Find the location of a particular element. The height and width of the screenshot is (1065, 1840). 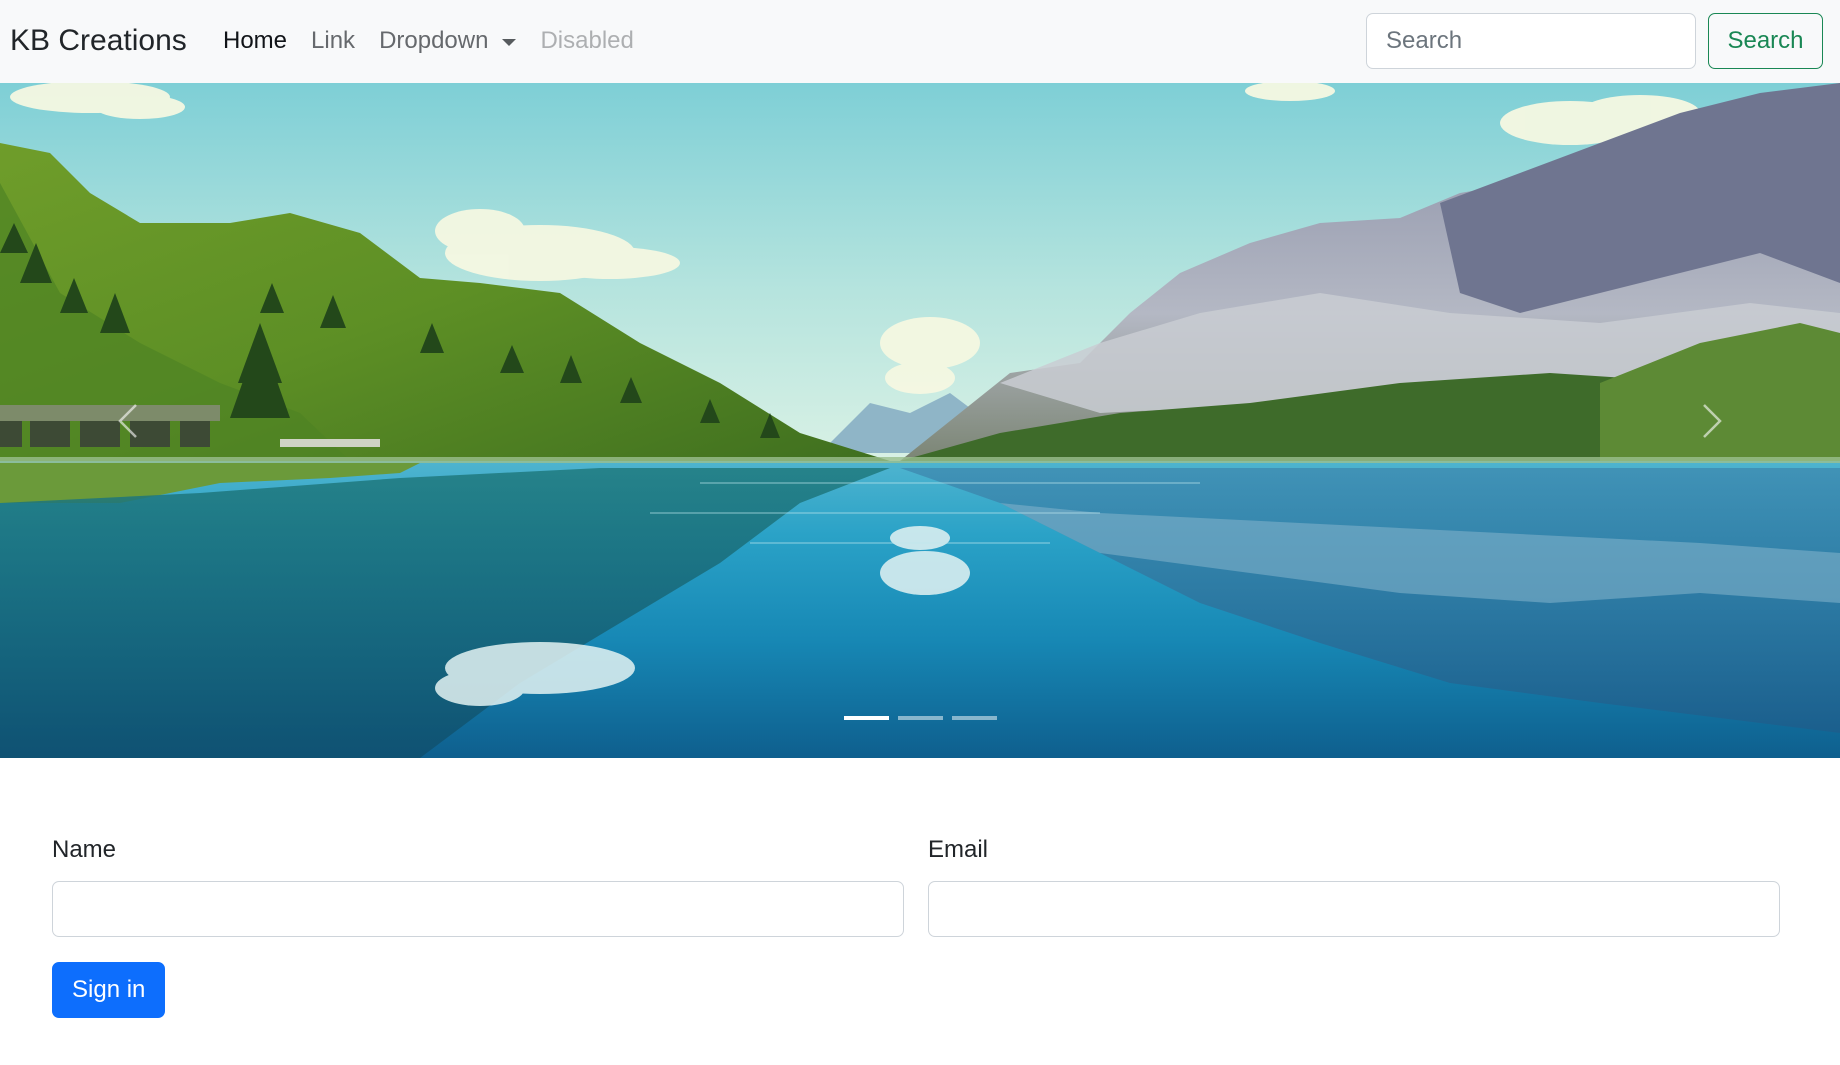

caret-down-icon is located at coordinates (509, 42).